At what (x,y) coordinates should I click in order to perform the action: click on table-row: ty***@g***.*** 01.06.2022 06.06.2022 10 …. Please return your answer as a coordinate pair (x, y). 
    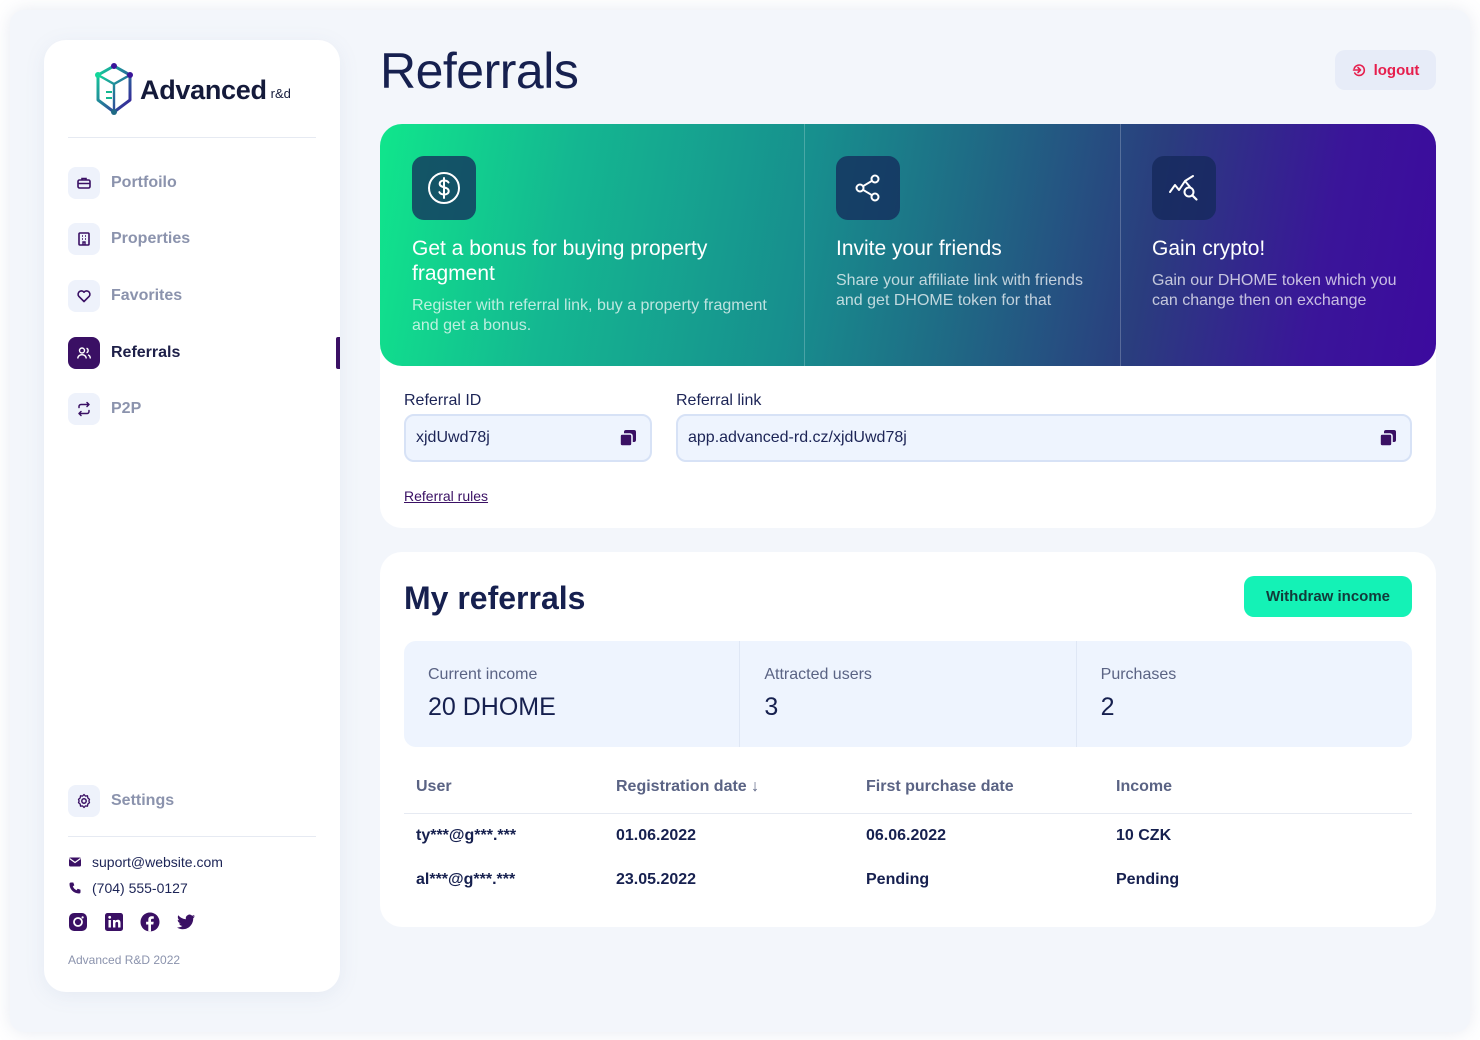
    Looking at the image, I should click on (908, 836).